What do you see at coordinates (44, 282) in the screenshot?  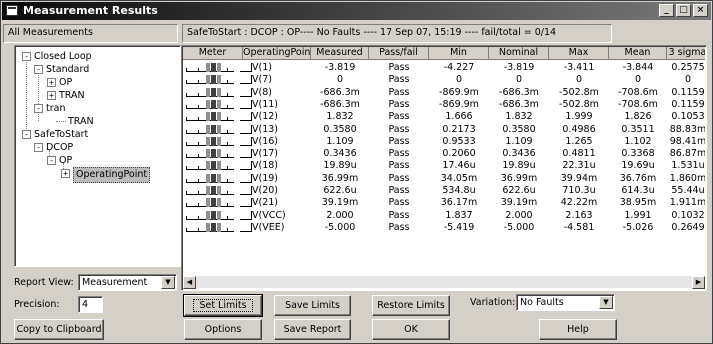 I see `report-view-label: Report View:` at bounding box center [44, 282].